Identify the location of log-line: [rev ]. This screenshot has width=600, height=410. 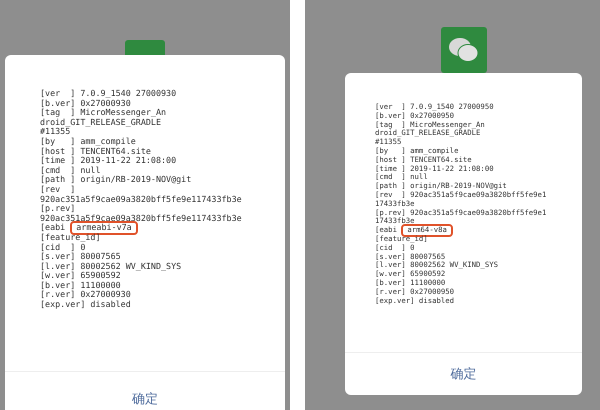
(58, 189).